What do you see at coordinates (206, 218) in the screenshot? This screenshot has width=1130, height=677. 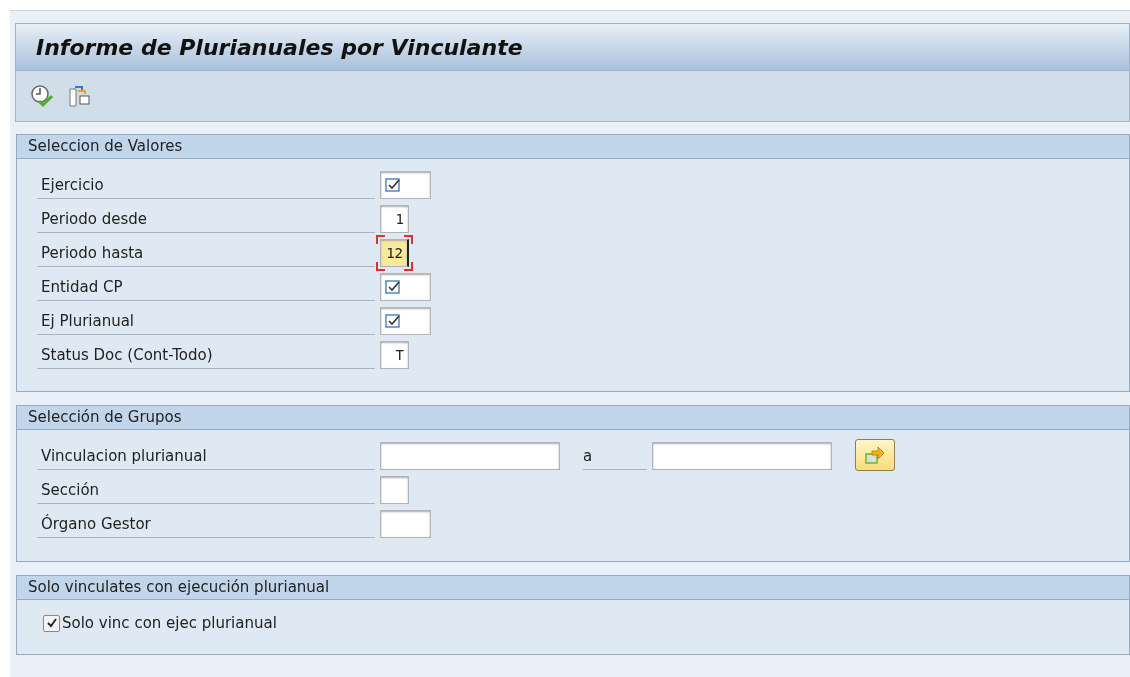 I see `field-label: Periodo desde` at bounding box center [206, 218].